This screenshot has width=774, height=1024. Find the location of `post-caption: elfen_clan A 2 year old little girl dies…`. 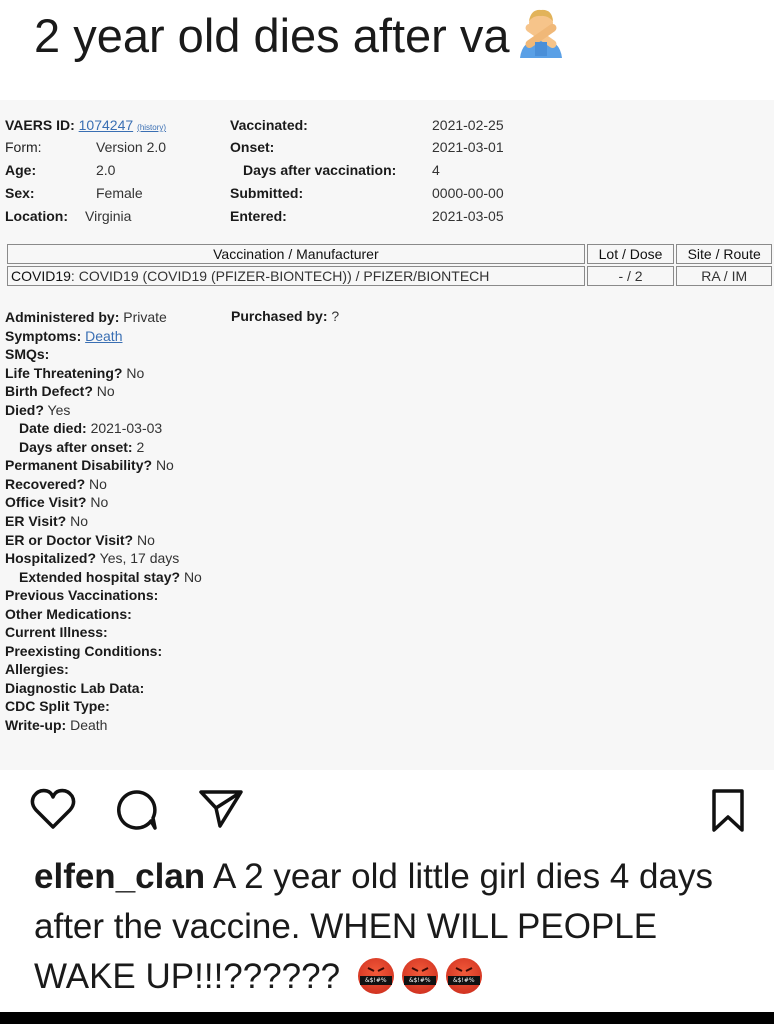

post-caption: elfen_clan A 2 year old little girl dies… is located at coordinates (394, 927).